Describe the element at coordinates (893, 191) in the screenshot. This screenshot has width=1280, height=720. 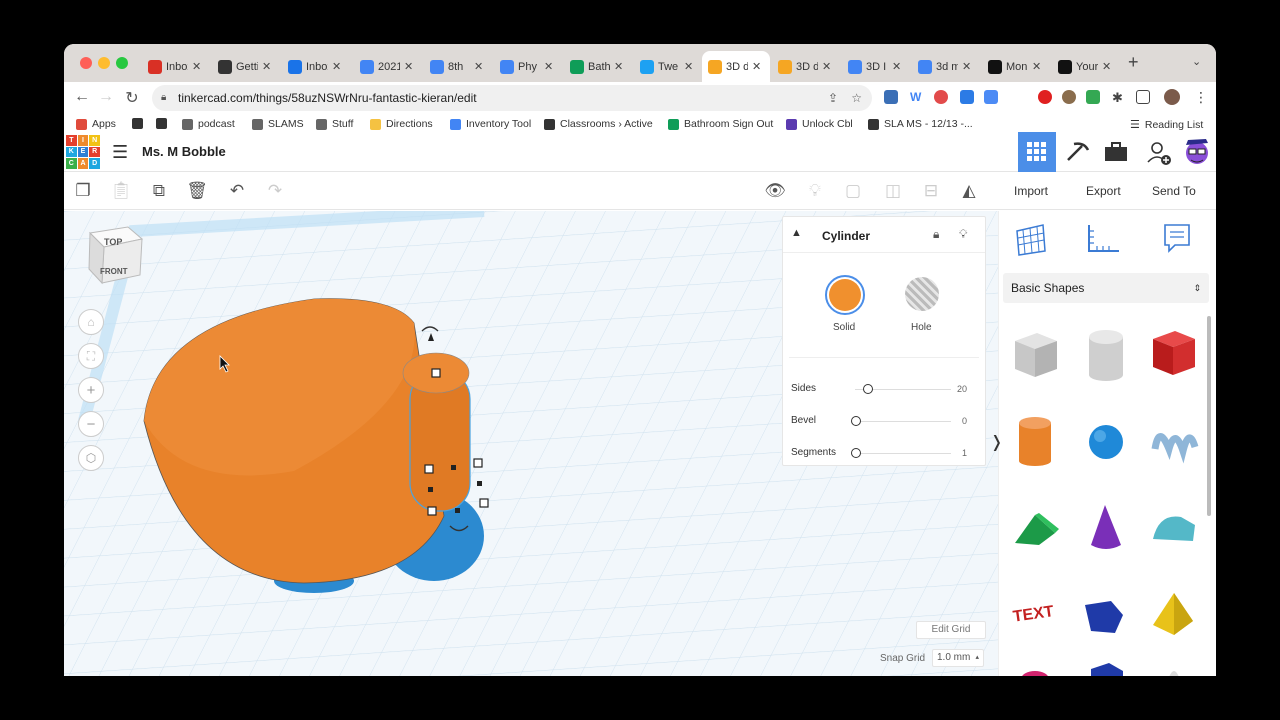
I see `ungroup-icon: ◫` at that location.